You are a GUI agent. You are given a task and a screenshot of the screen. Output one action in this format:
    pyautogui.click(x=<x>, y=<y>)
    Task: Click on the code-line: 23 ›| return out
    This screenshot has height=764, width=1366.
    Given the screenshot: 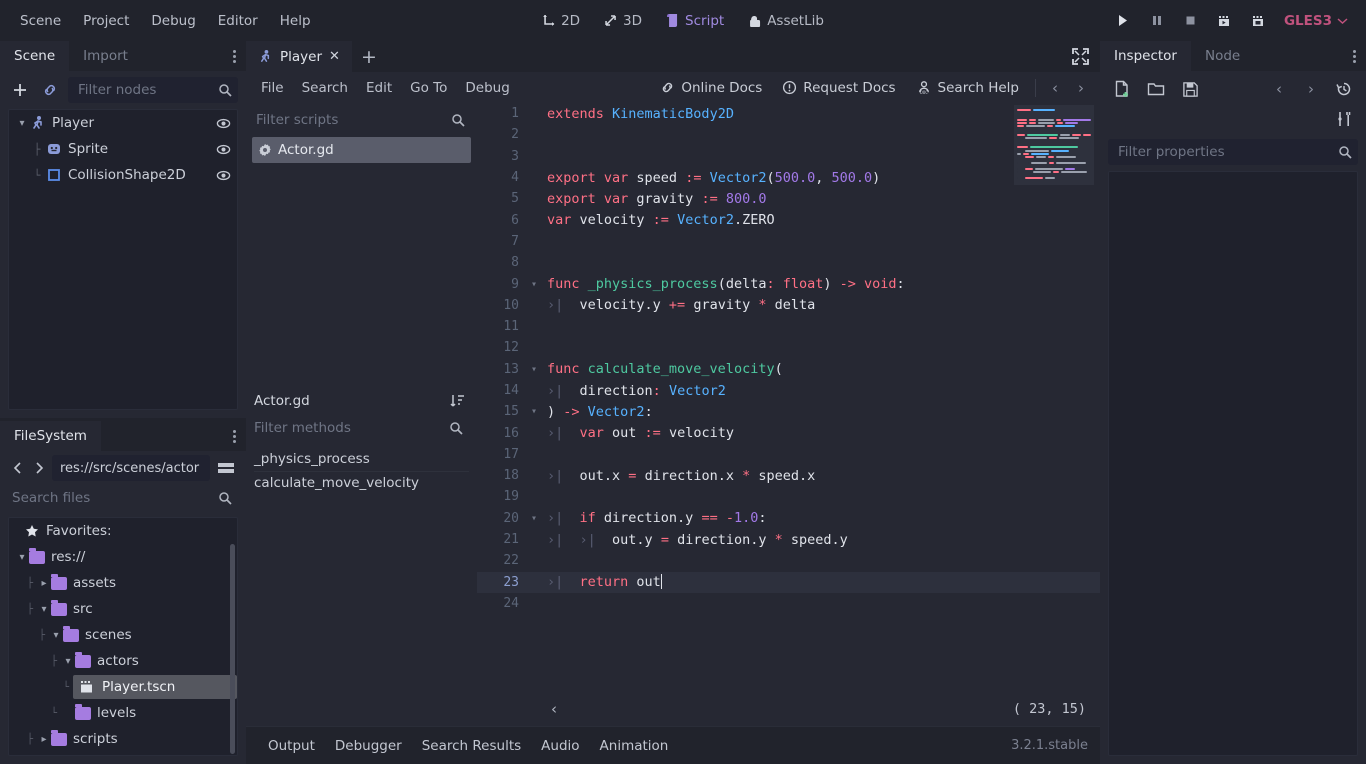 What is the action you would take?
    pyautogui.click(x=788, y=582)
    